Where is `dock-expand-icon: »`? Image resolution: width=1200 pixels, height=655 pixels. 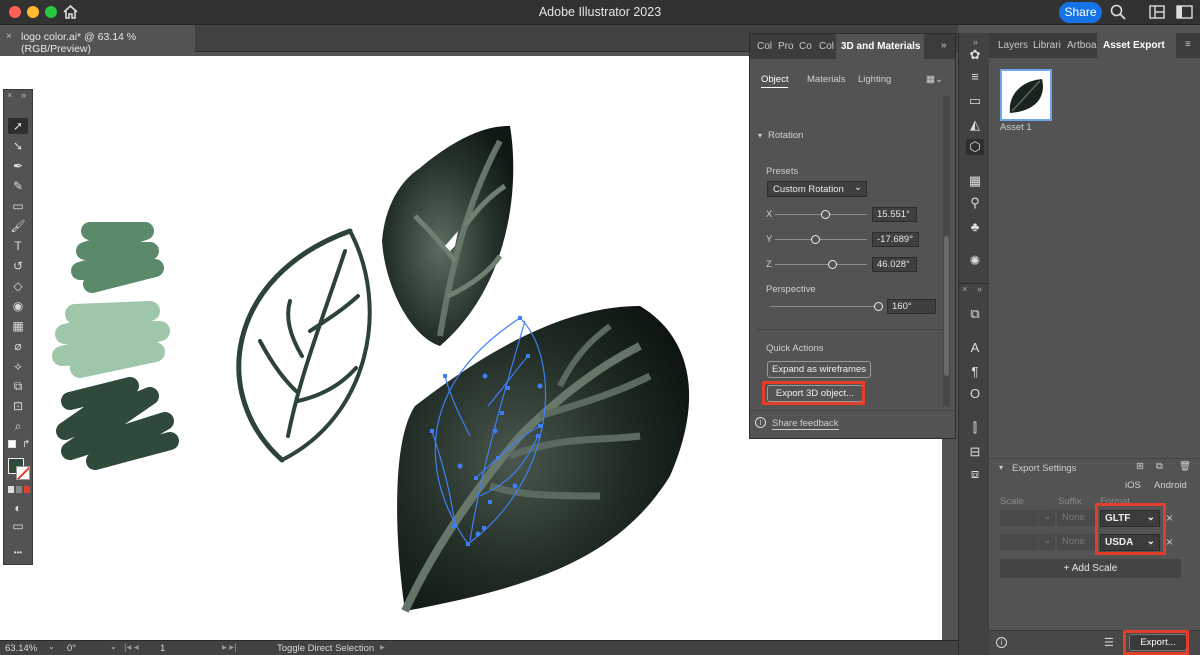 dock-expand-icon: » is located at coordinates (979, 289).